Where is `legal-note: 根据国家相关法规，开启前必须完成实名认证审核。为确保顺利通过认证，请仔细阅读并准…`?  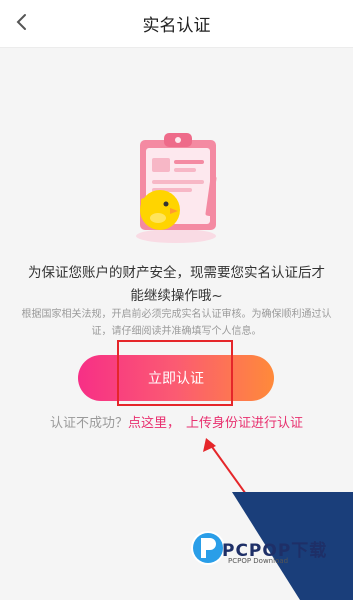
legal-note: 根据国家相关法规，开启前必须完成实名认证审核。为确保顺利通过认证，请仔细阅读并准… is located at coordinates (176, 323).